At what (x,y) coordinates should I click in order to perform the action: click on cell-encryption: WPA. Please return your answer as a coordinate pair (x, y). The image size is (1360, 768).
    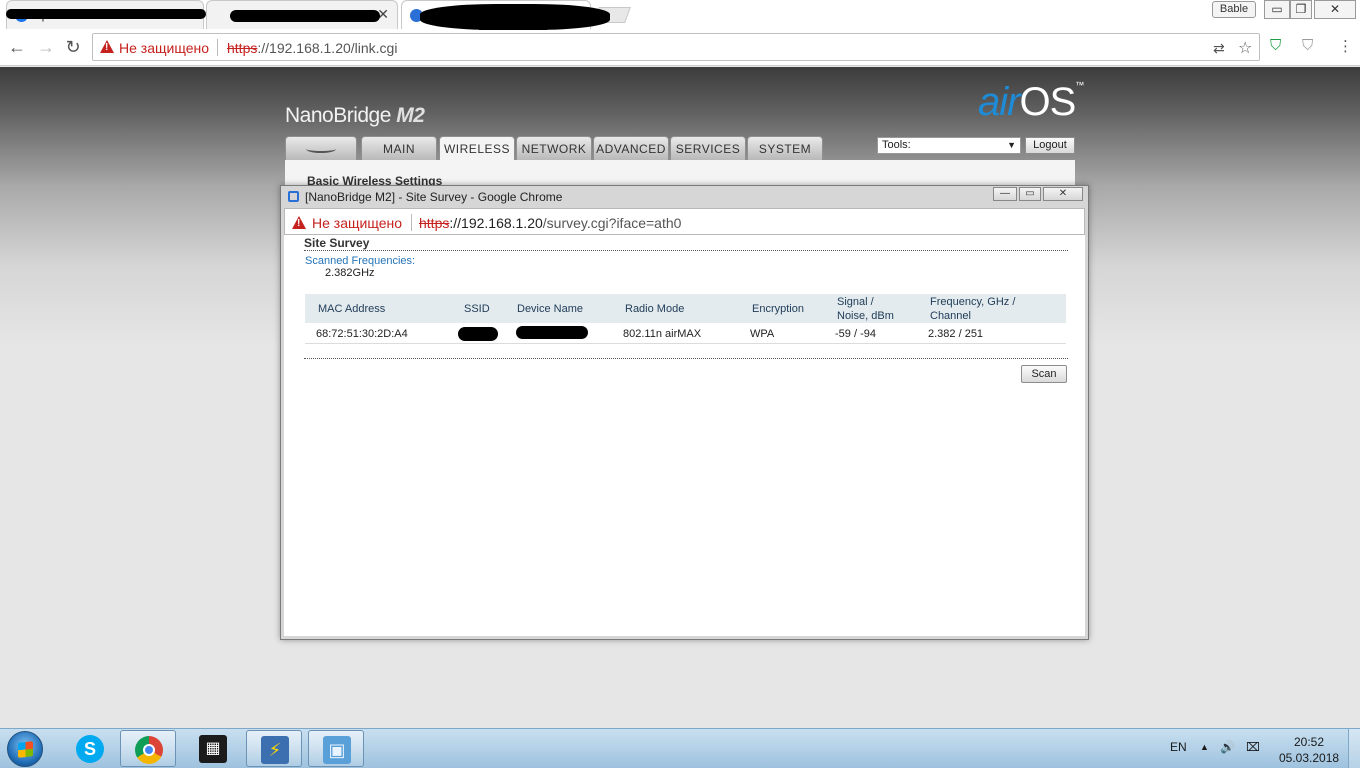
    Looking at the image, I should click on (762, 334).